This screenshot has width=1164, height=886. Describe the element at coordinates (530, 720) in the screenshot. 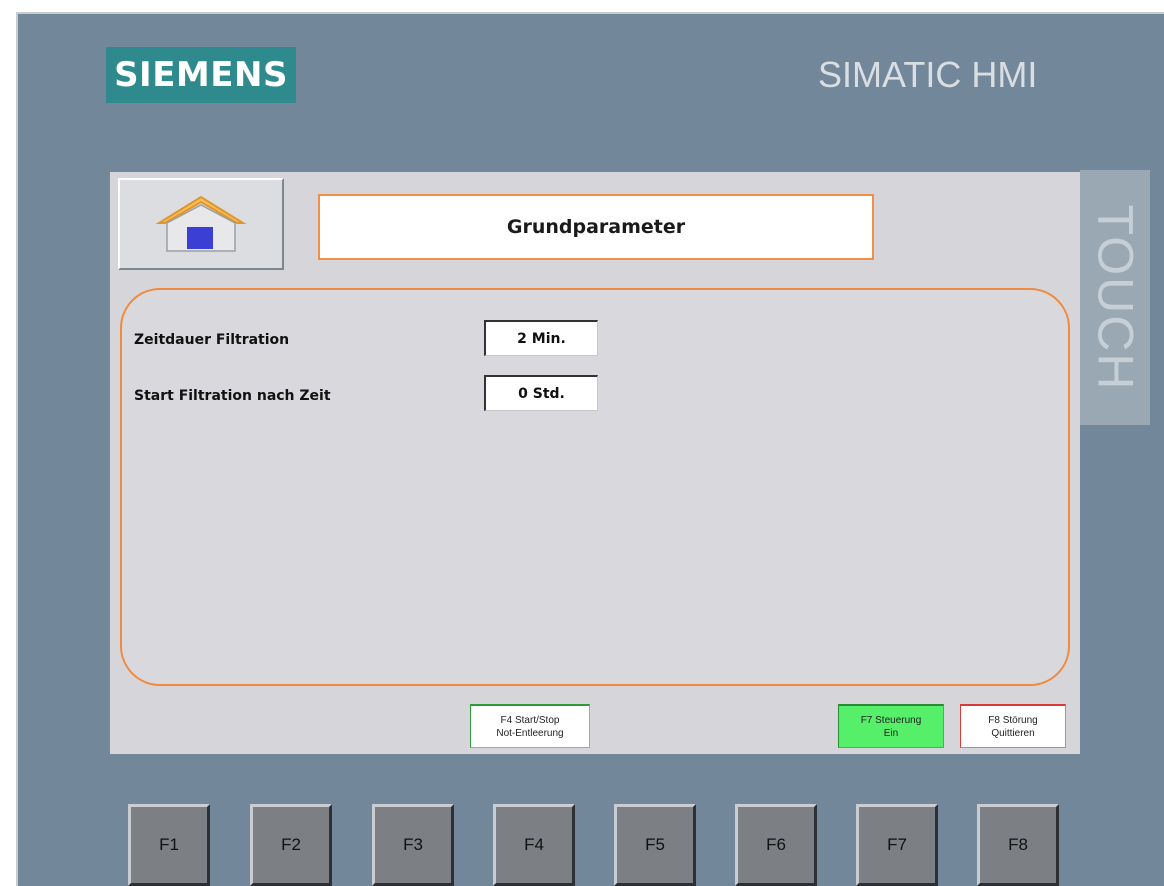

I see `f4-label-line1: F4 Start/Stop` at that location.